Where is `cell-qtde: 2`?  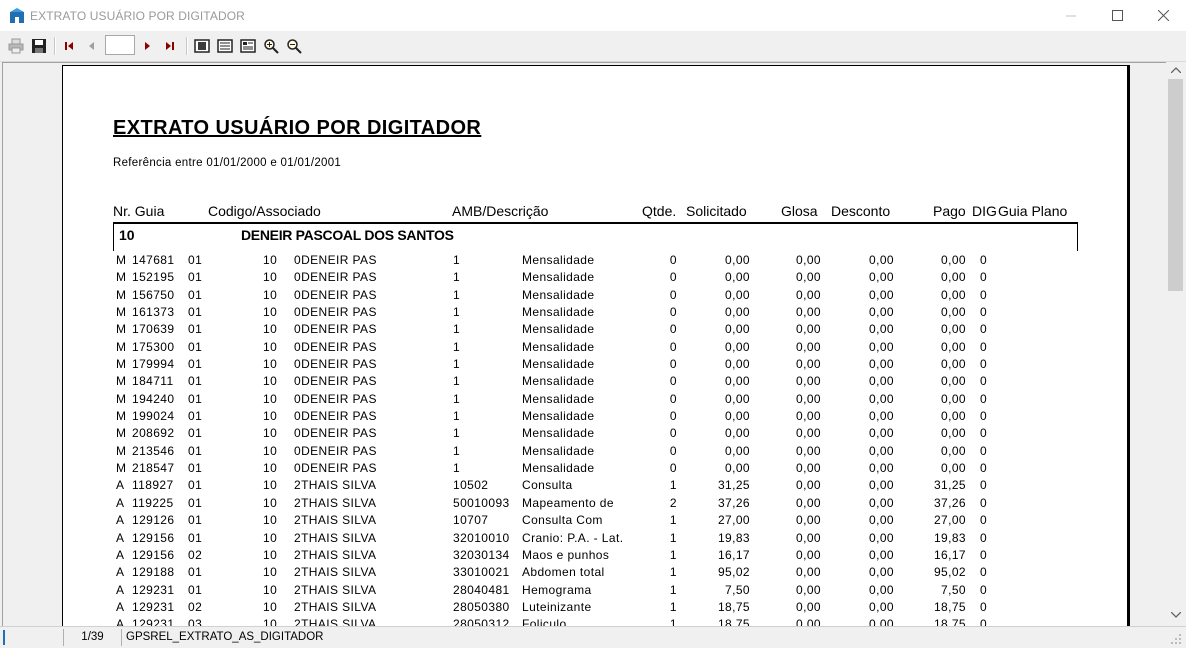 cell-qtde: 2 is located at coordinates (673, 502).